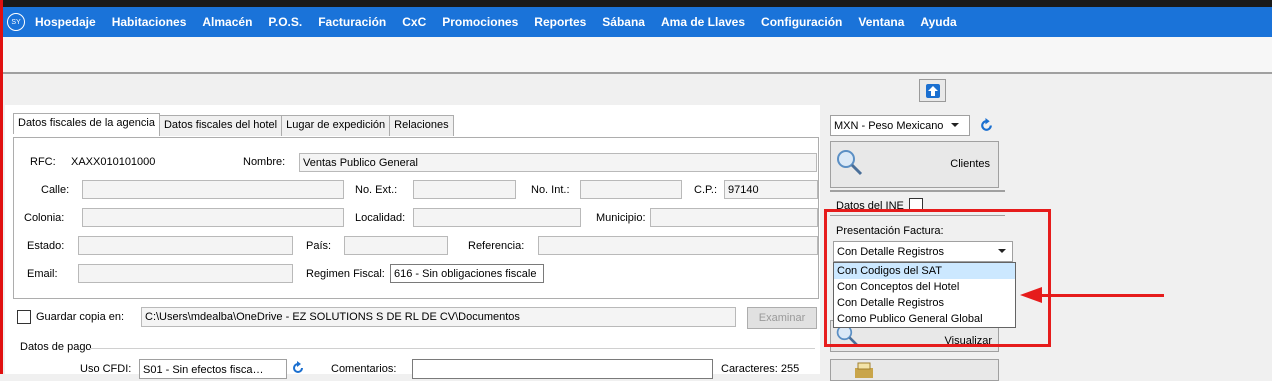 Image resolution: width=1272 pixels, height=381 pixels. I want to click on menu-pos: P.O.S., so click(285, 22).